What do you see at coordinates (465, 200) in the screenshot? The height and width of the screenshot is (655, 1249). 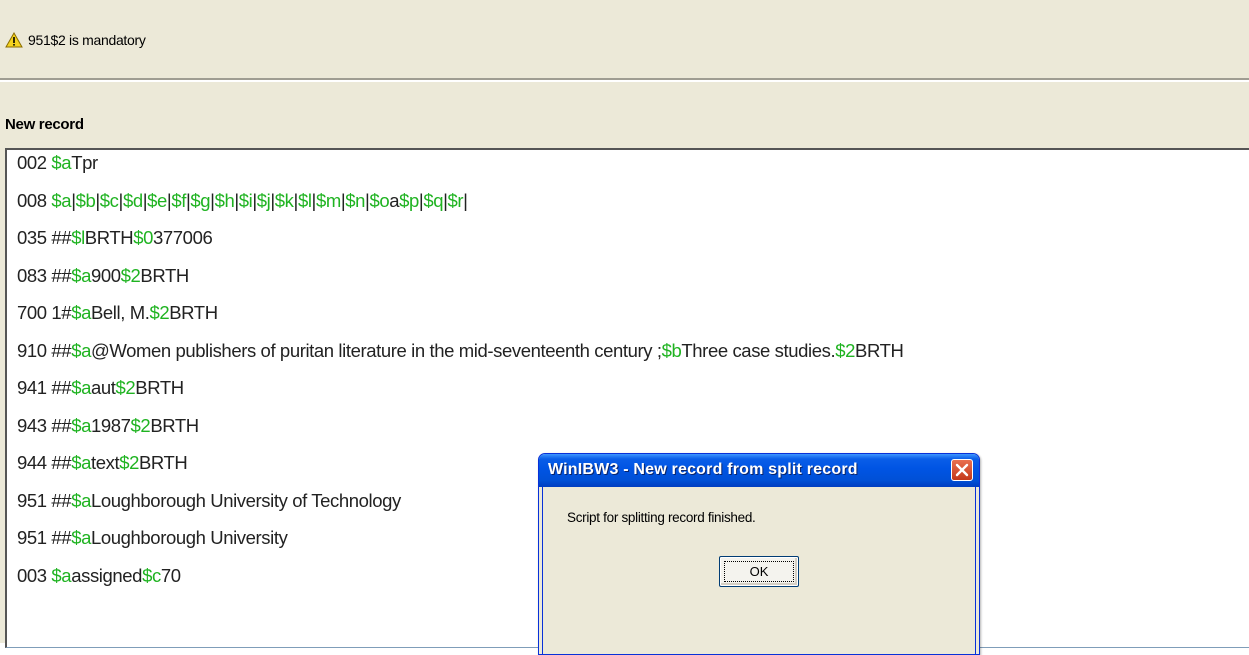 I see `field-text: |` at bounding box center [465, 200].